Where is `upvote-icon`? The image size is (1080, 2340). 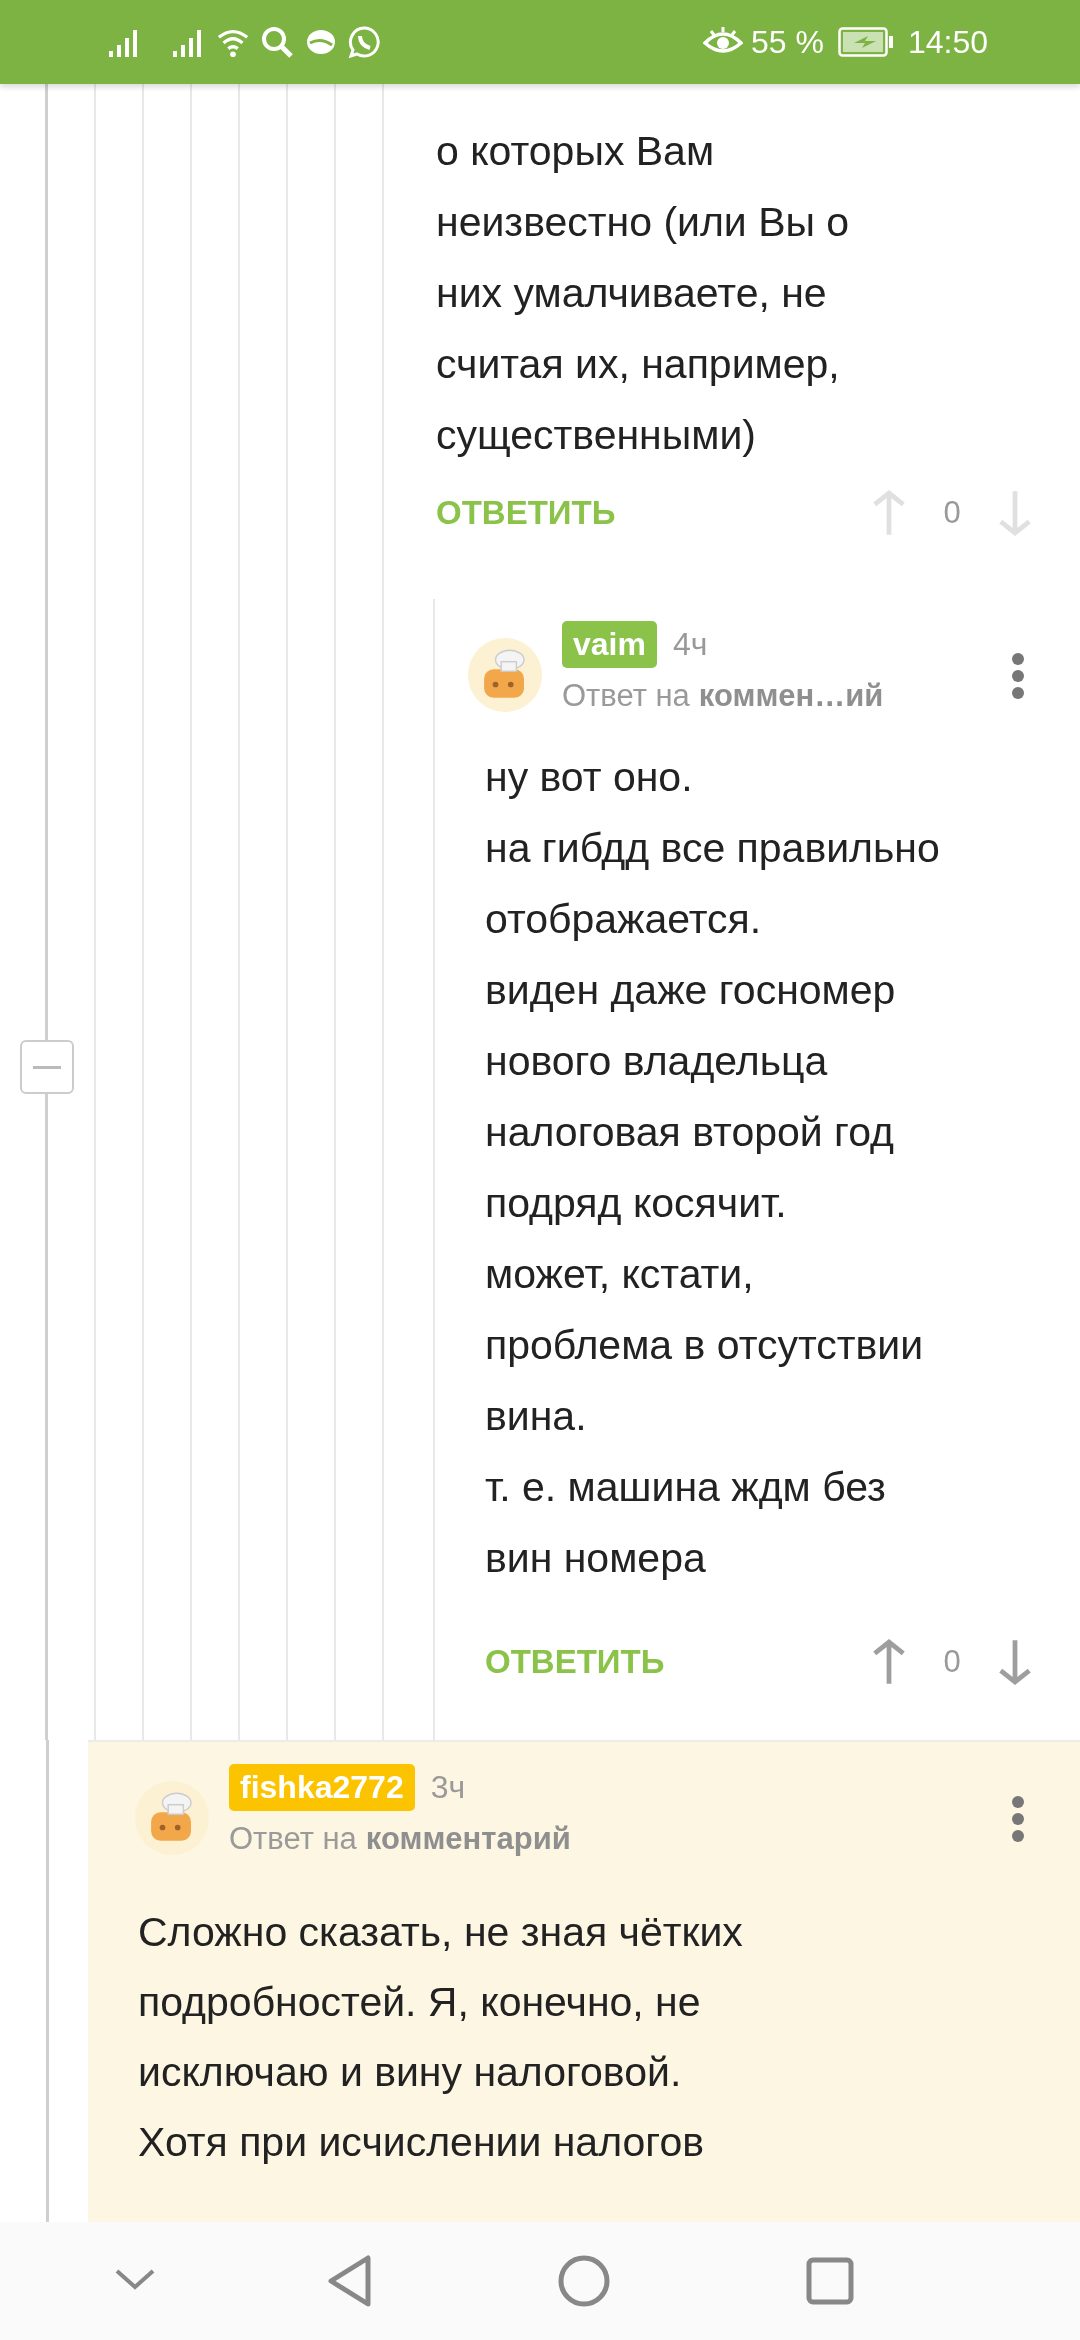
upvote-icon is located at coordinates (889, 1662).